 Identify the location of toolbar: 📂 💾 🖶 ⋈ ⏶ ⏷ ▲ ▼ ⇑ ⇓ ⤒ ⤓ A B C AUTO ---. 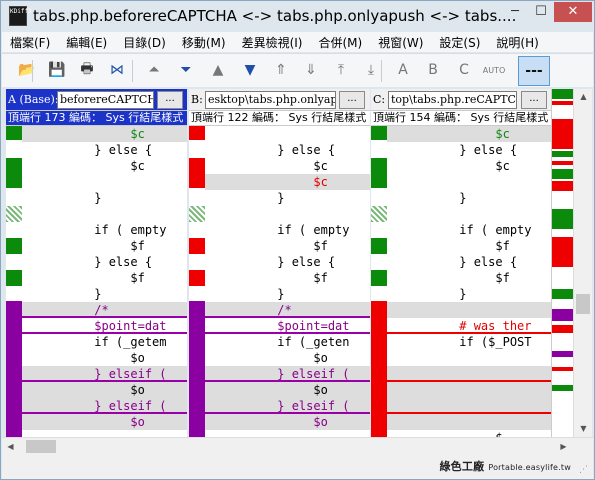
(297, 70).